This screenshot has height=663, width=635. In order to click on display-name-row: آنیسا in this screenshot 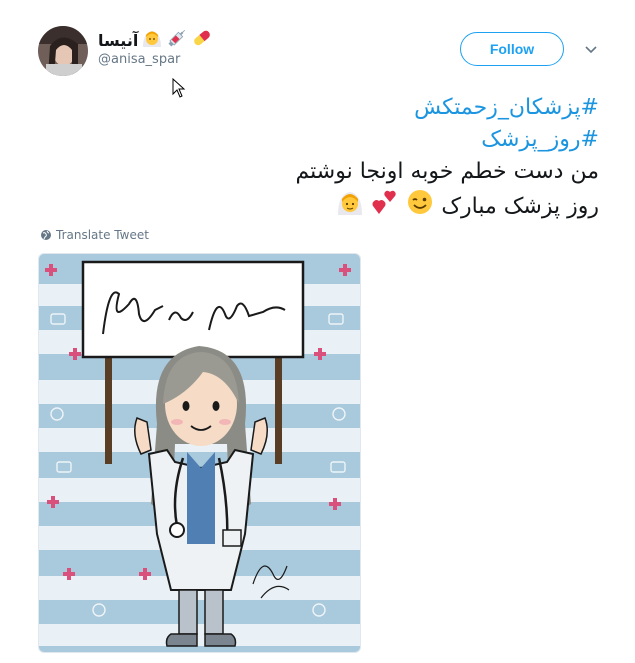, I will do `click(155, 40)`.